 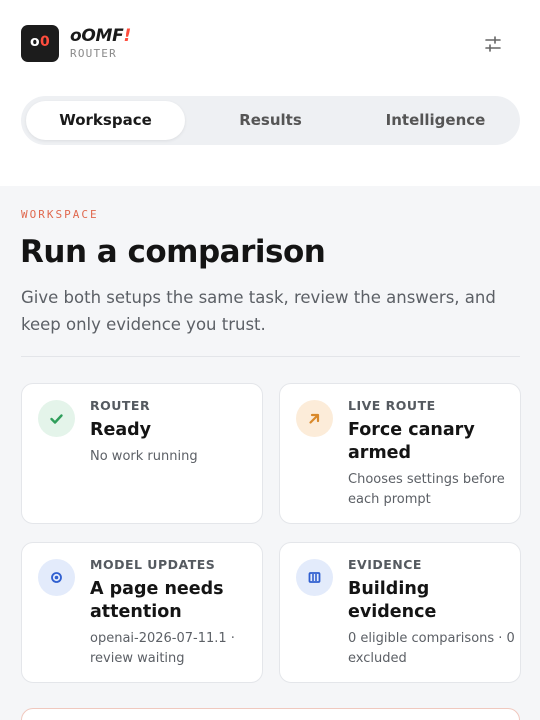 What do you see at coordinates (162, 648) in the screenshot?
I see `card-detail: openai-2026-07-11.1 · review waiting` at bounding box center [162, 648].